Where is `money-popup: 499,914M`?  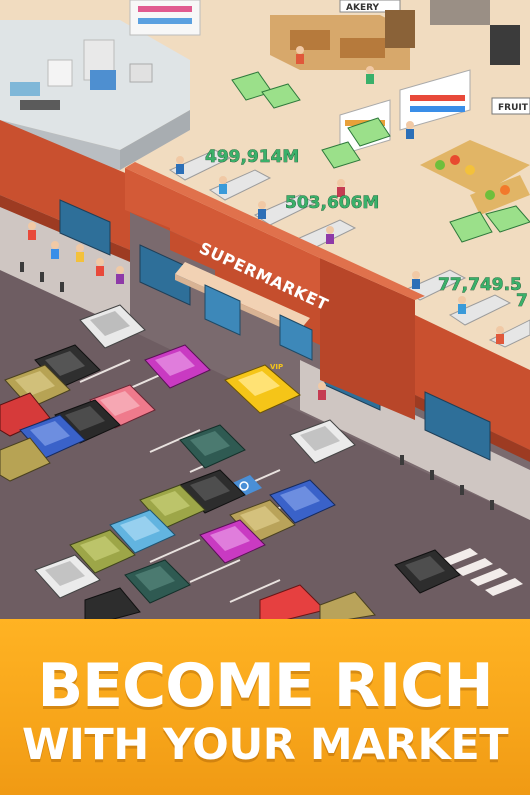 money-popup: 499,914M is located at coordinates (252, 157).